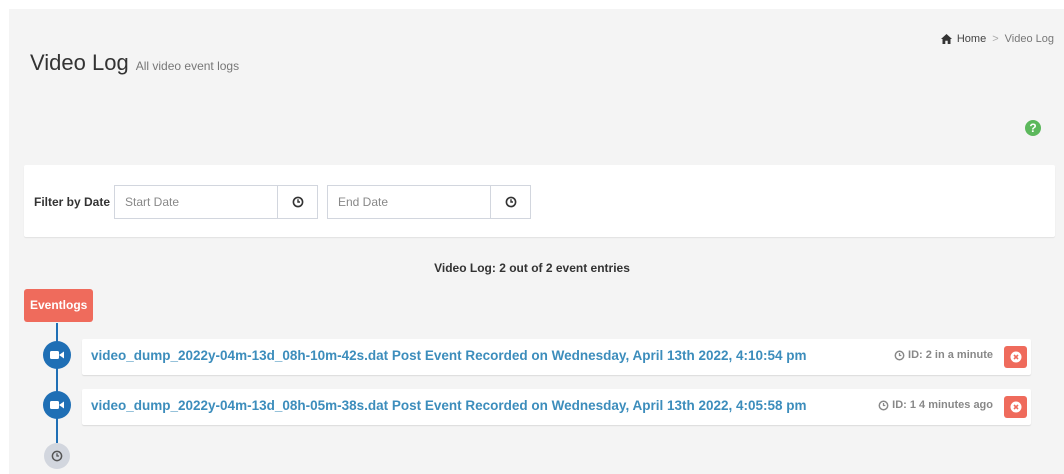 This screenshot has width=1064, height=474. I want to click on page-header: Video Log All video event logs, so click(134, 63).